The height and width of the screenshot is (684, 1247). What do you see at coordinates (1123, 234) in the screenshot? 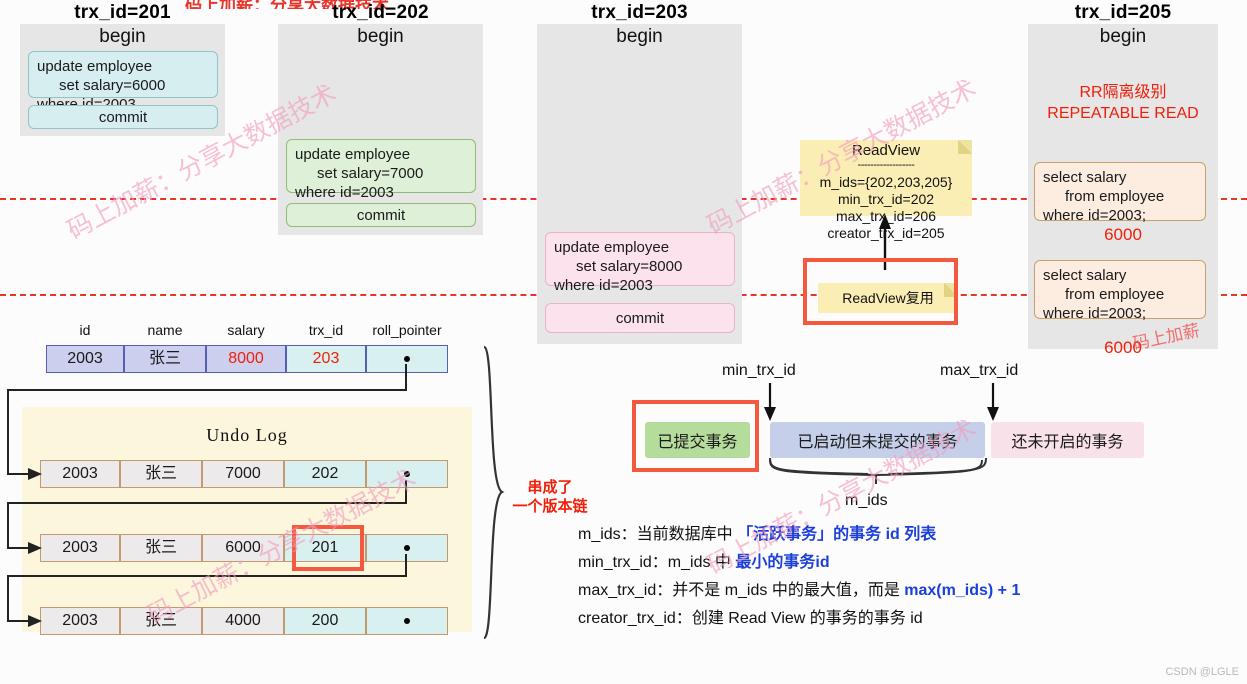
I see `trx-205-result-1: 6000` at bounding box center [1123, 234].